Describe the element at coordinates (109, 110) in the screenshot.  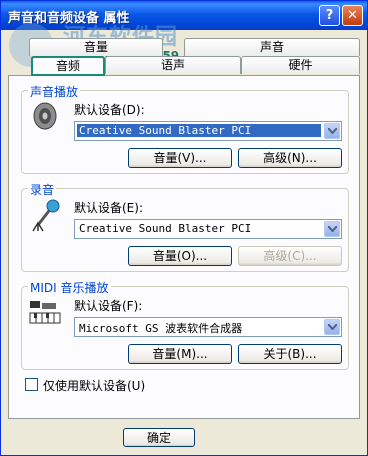
I see `playback-default-label: 默认设备(D):` at that location.